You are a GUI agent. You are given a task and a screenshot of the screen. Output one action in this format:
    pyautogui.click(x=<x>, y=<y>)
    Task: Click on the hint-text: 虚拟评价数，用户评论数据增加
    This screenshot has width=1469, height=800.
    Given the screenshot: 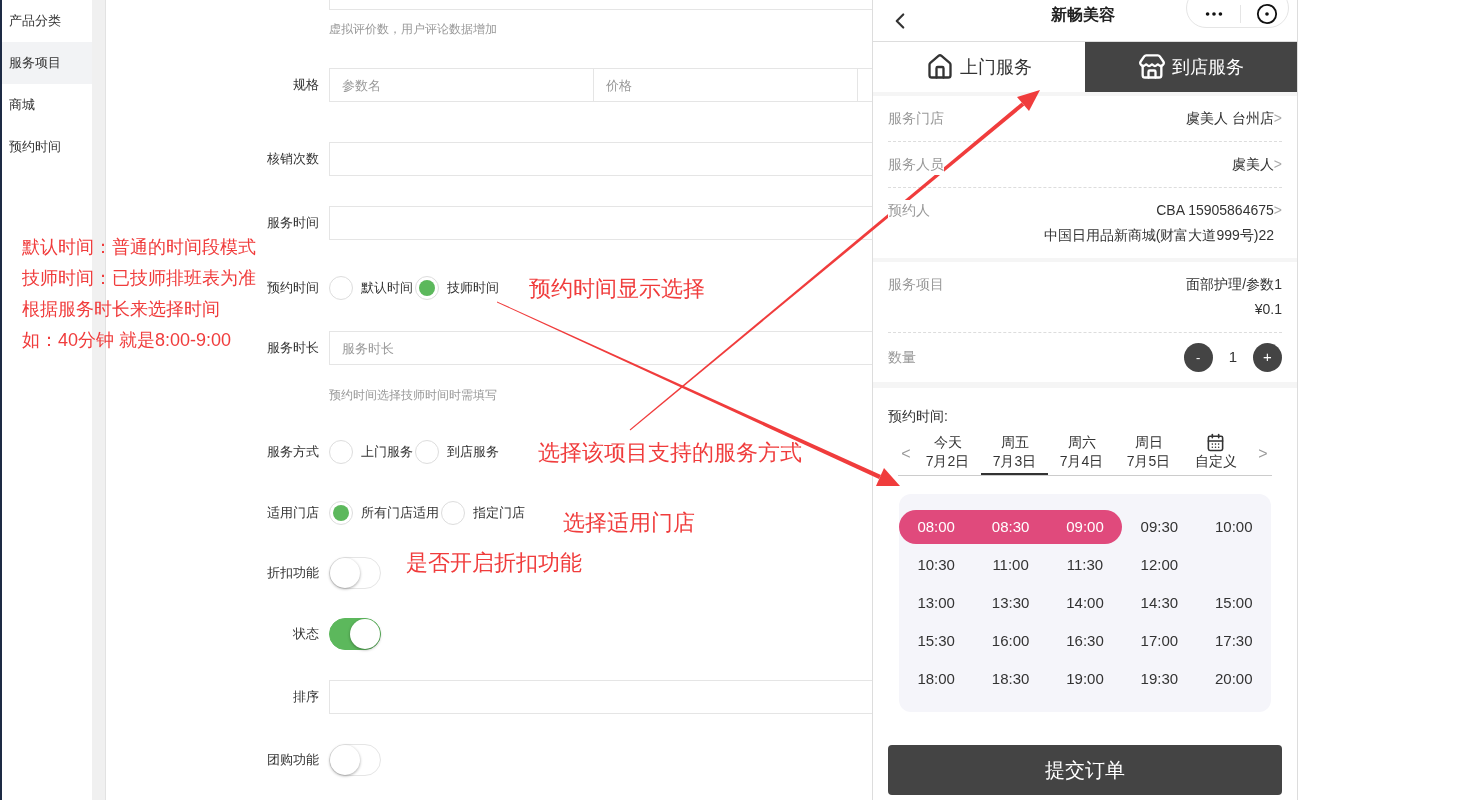 What is the action you would take?
    pyautogui.click(x=413, y=29)
    